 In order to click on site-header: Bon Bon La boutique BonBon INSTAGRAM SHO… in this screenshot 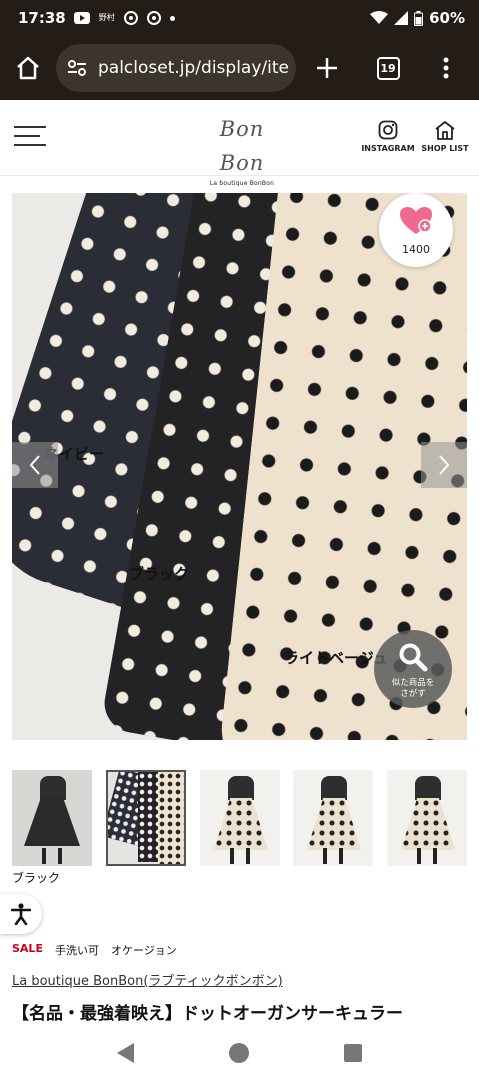, I will do `click(239, 143)`.